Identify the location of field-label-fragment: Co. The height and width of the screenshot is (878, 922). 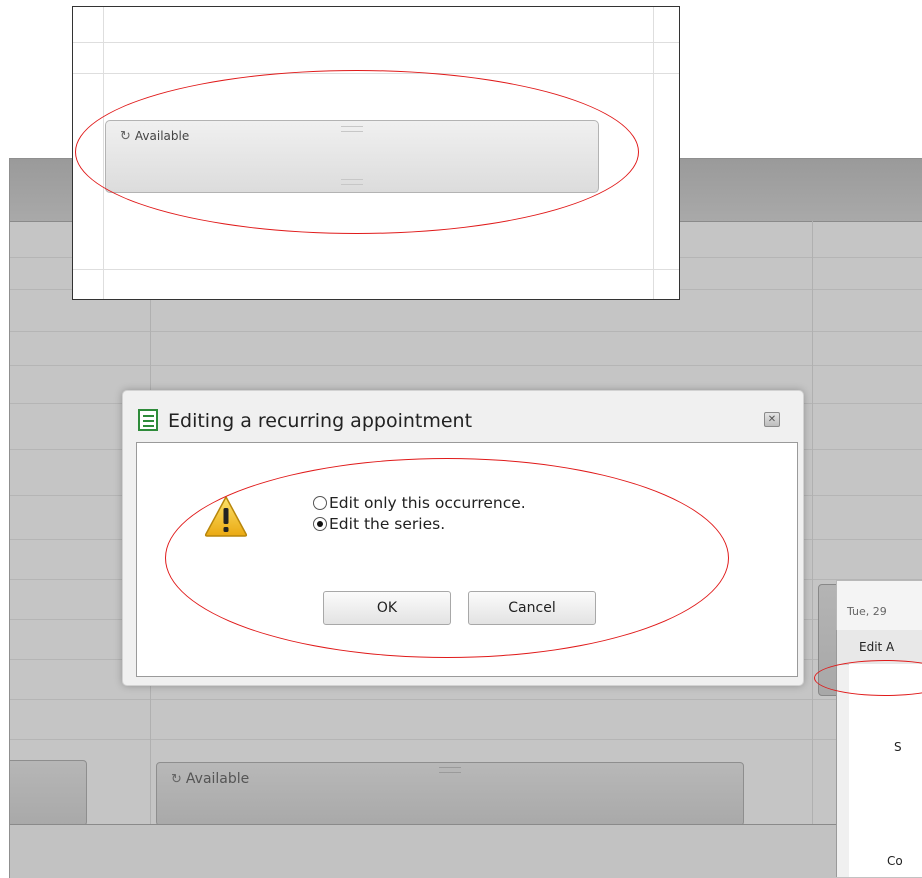
(895, 861).